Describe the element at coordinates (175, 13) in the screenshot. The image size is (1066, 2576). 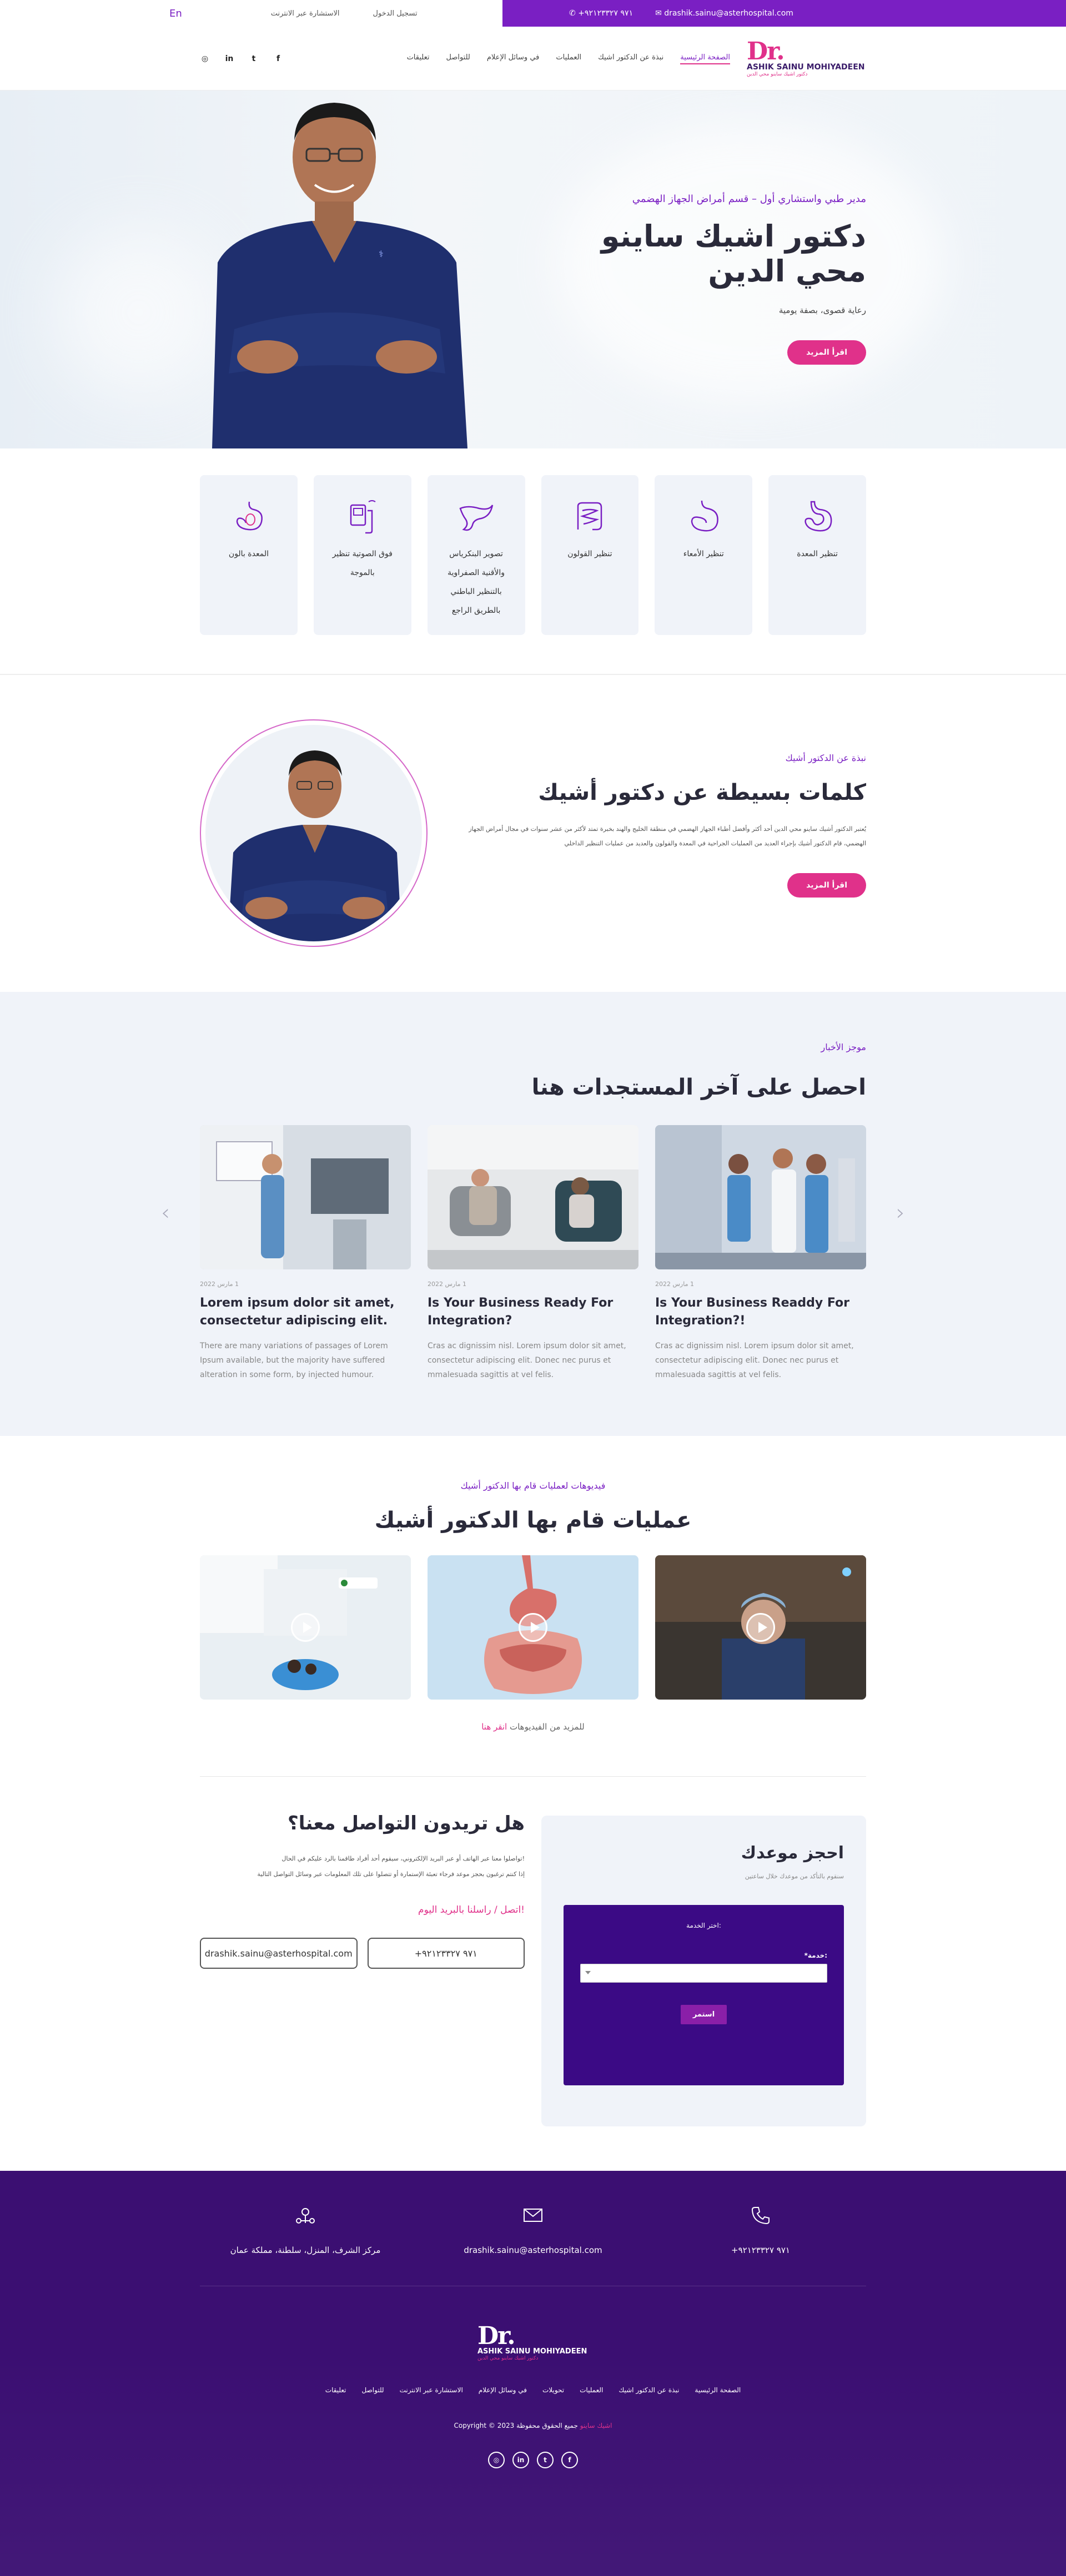
I see `language-switch: En` at that location.